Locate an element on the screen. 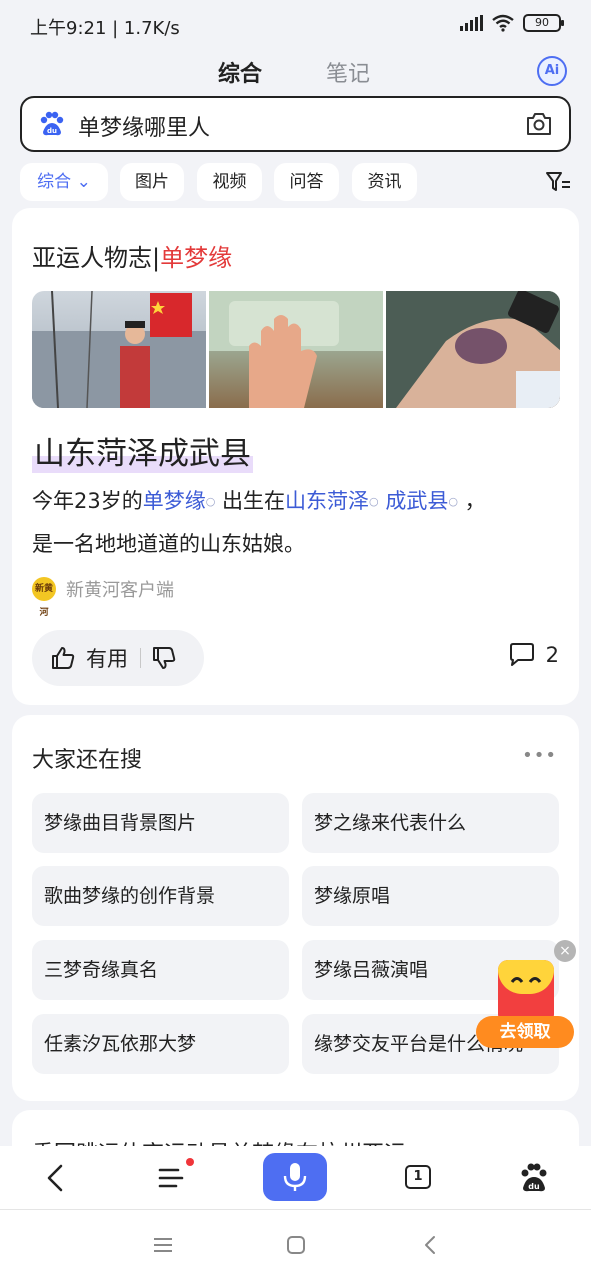  signal-icon is located at coordinates (471, 23).